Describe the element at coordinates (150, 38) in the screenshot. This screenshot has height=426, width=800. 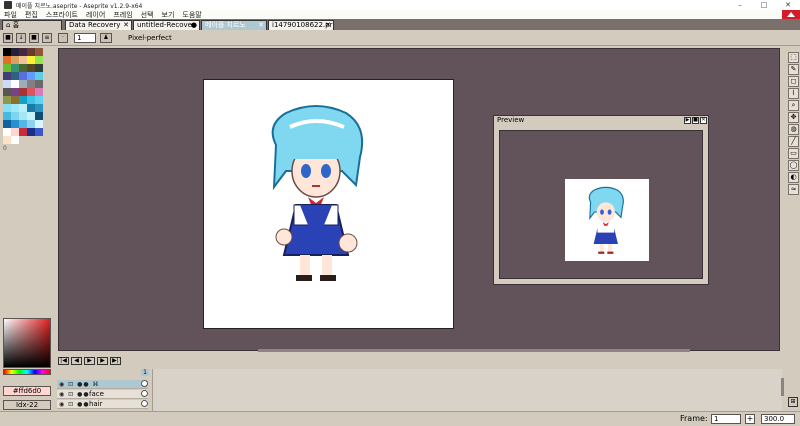
I see `pixel-perfect-label: Pixel-perfect` at that location.